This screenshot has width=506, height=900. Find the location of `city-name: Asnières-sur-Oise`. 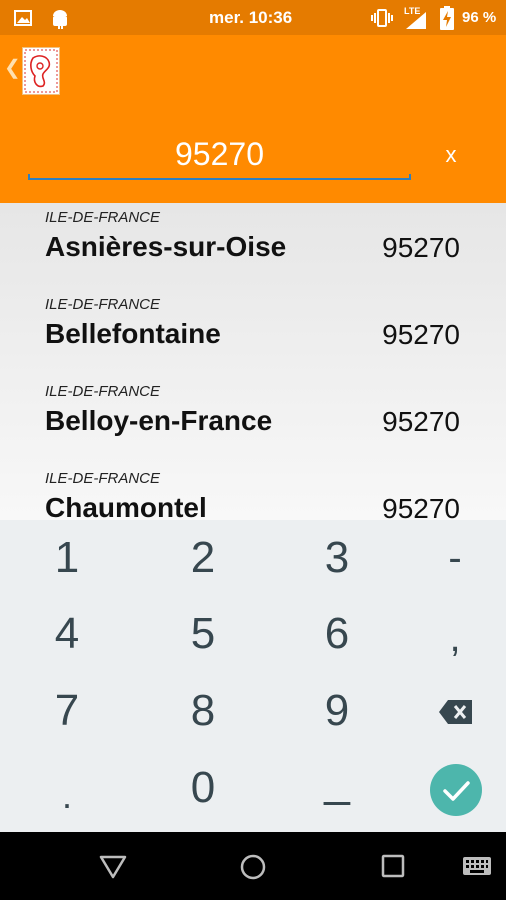

city-name: Asnières-sur-Oise is located at coordinates (166, 246).